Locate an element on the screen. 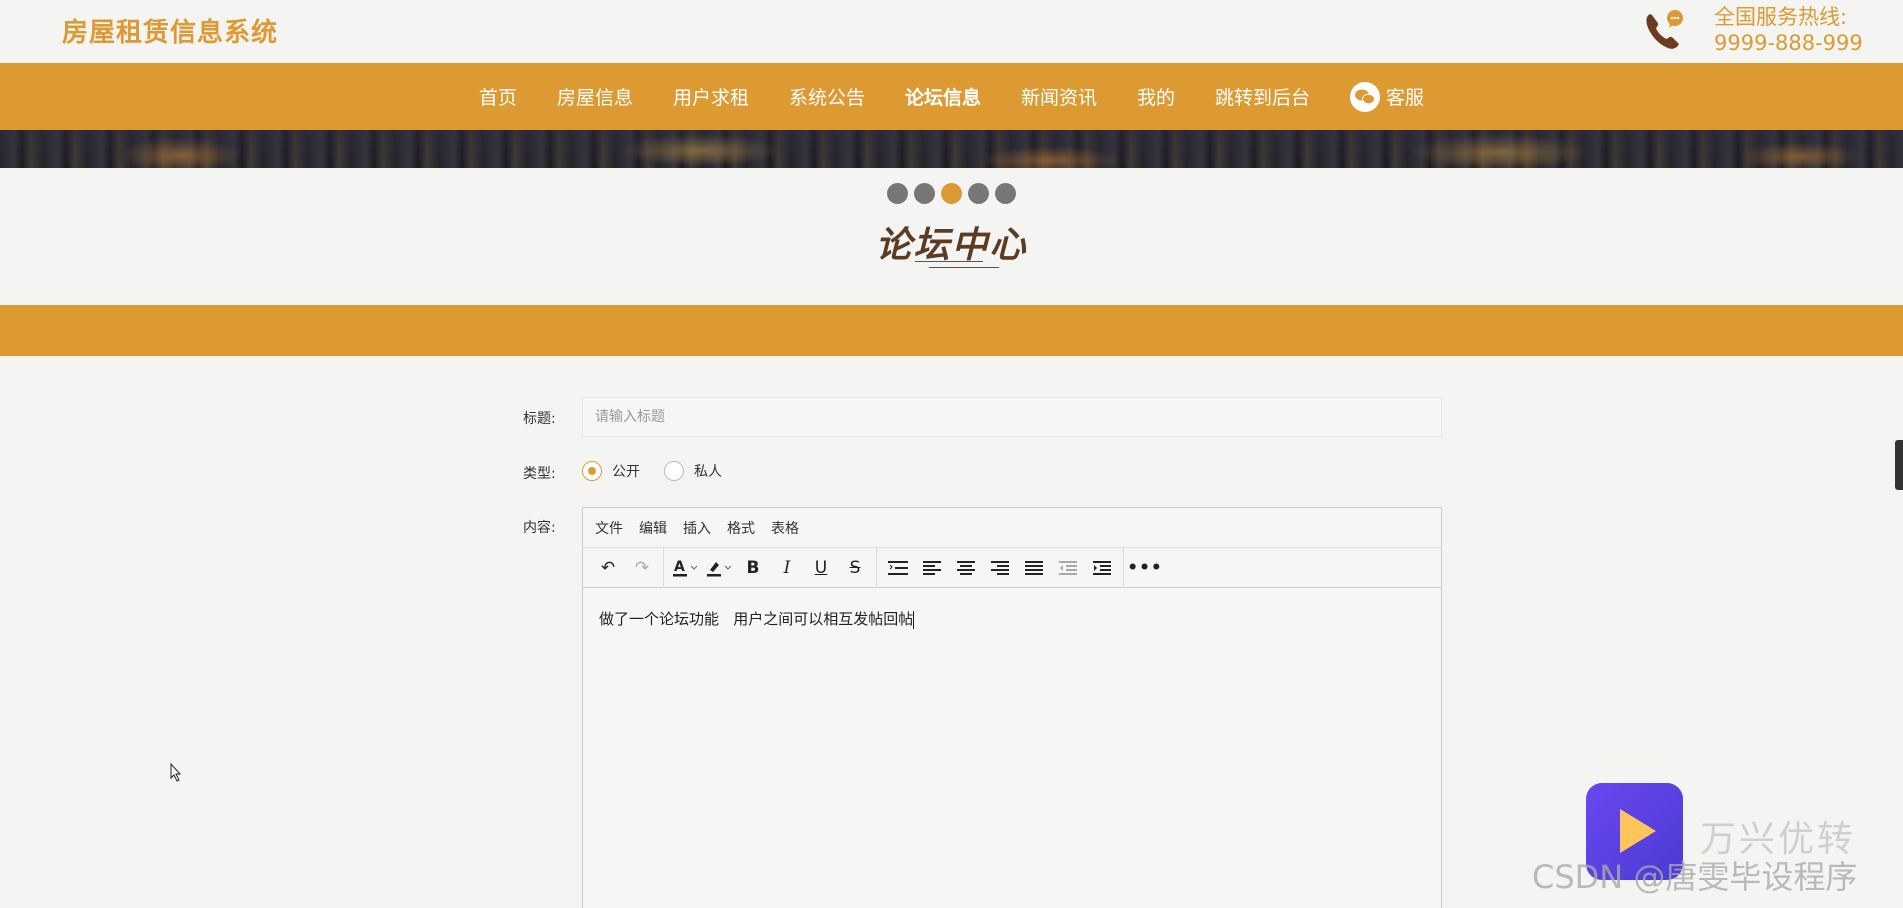 This screenshot has height=908, width=1903. main-nav: 首页 房屋信息 用户求租 系统公告 论坛信息 新闻资讯 我的 跳转到后台 客服 is located at coordinates (951, 96).